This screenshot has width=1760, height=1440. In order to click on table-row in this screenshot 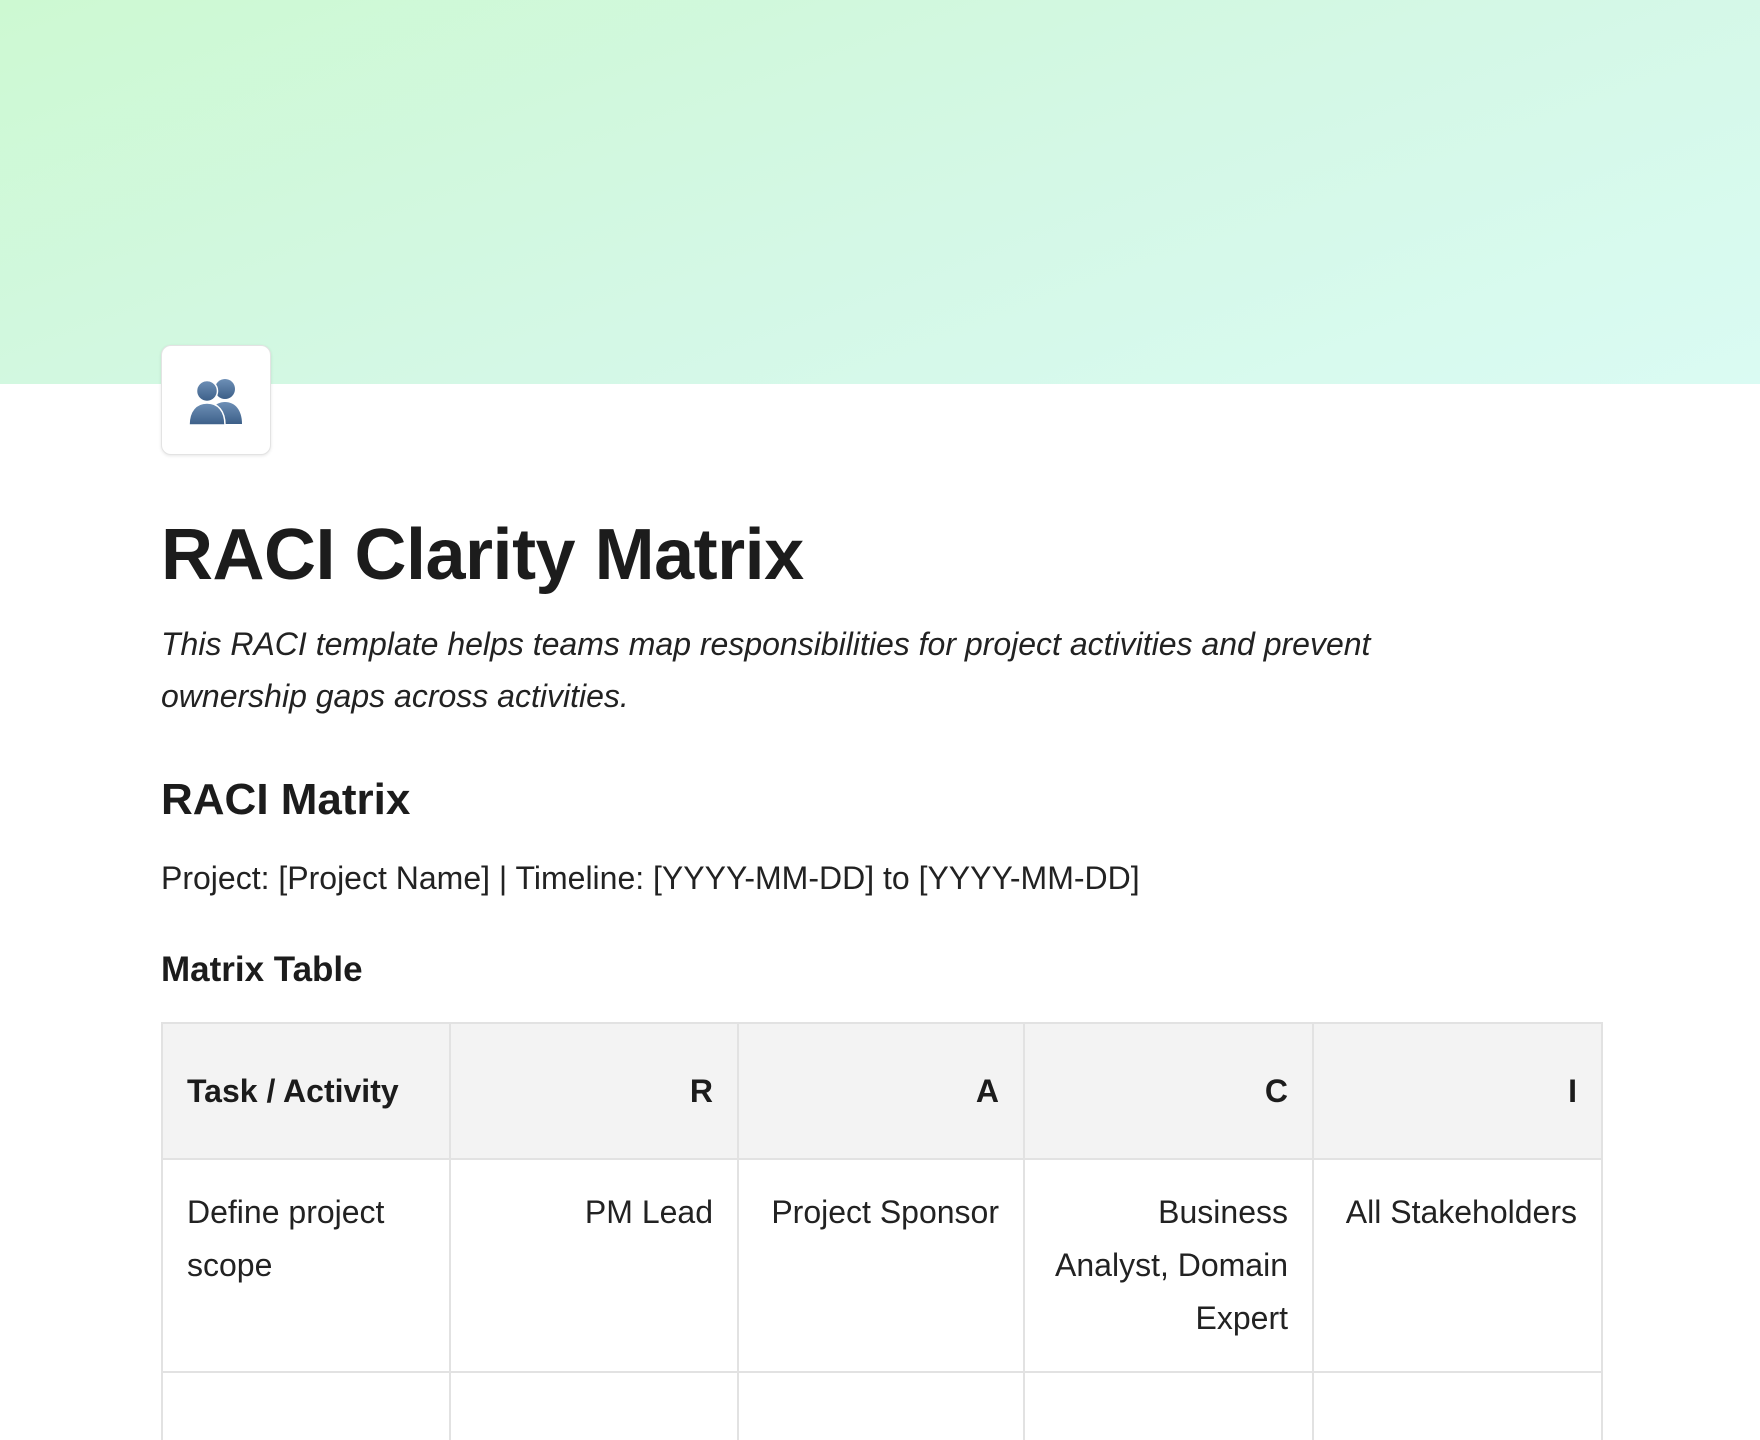, I will do `click(882, 1405)`.